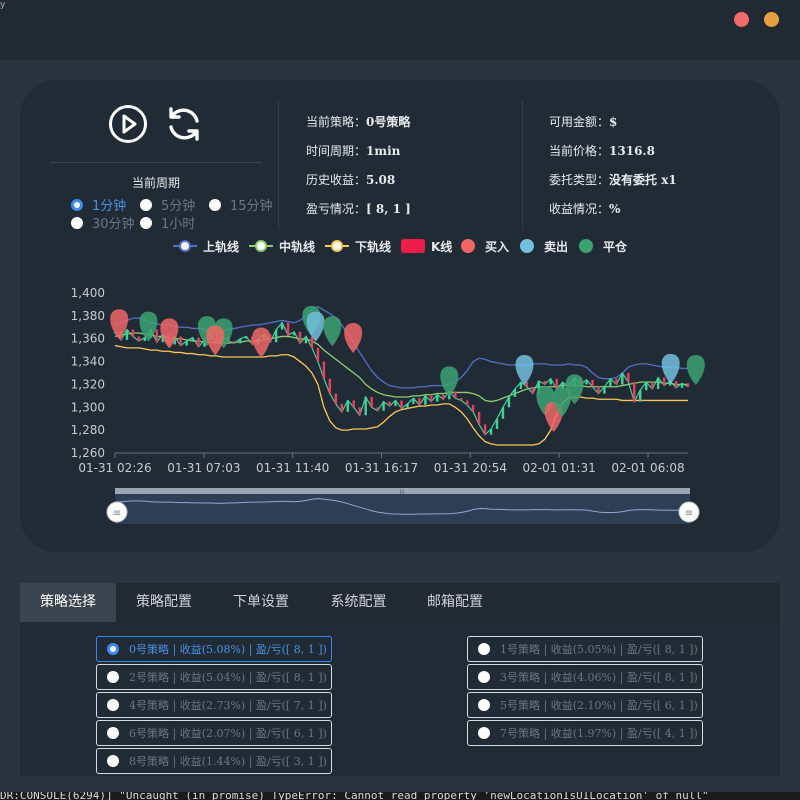 The width and height of the screenshot is (800, 800). Describe the element at coordinates (585, 649) in the screenshot. I see `strategy-option-1: 1号策略 | 收益(5.05%) | 盈/亏([ 8, 1 ])` at that location.